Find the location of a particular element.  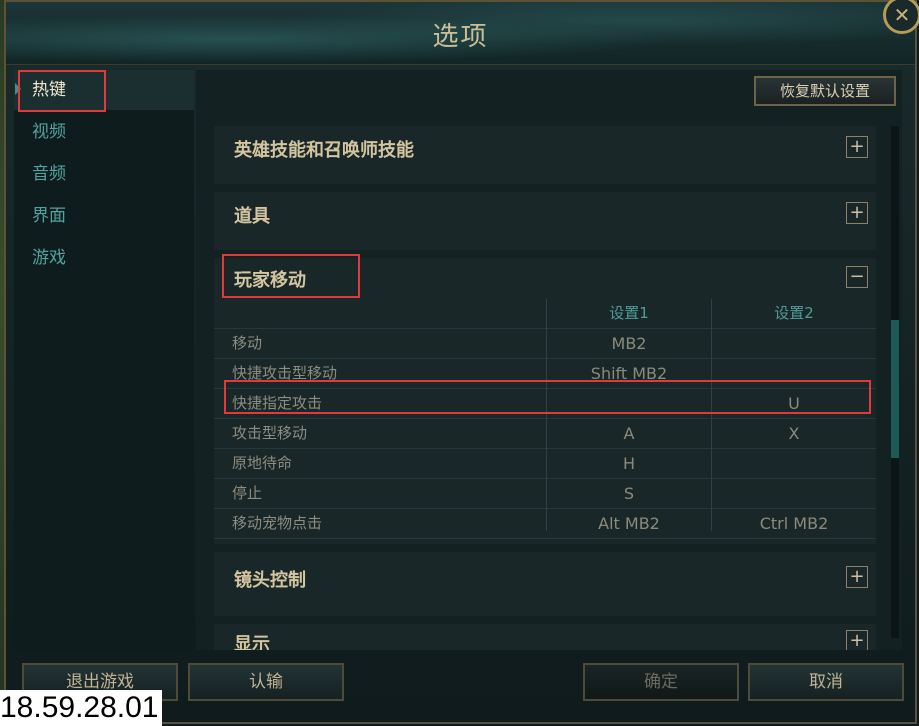

restore-defaults-button: 恢复默认设置 is located at coordinates (825, 91).